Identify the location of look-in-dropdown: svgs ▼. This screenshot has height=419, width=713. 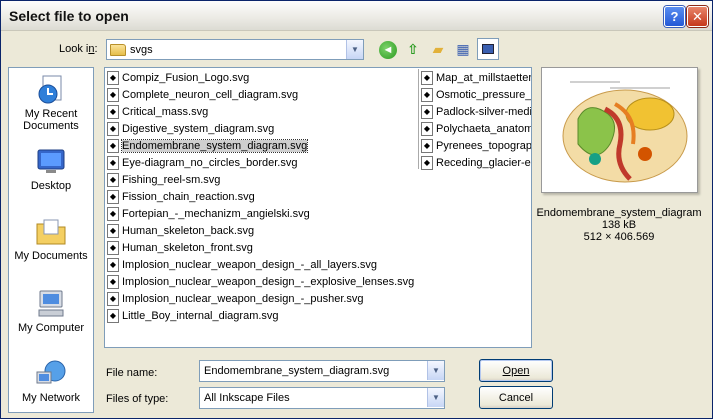
(235, 49).